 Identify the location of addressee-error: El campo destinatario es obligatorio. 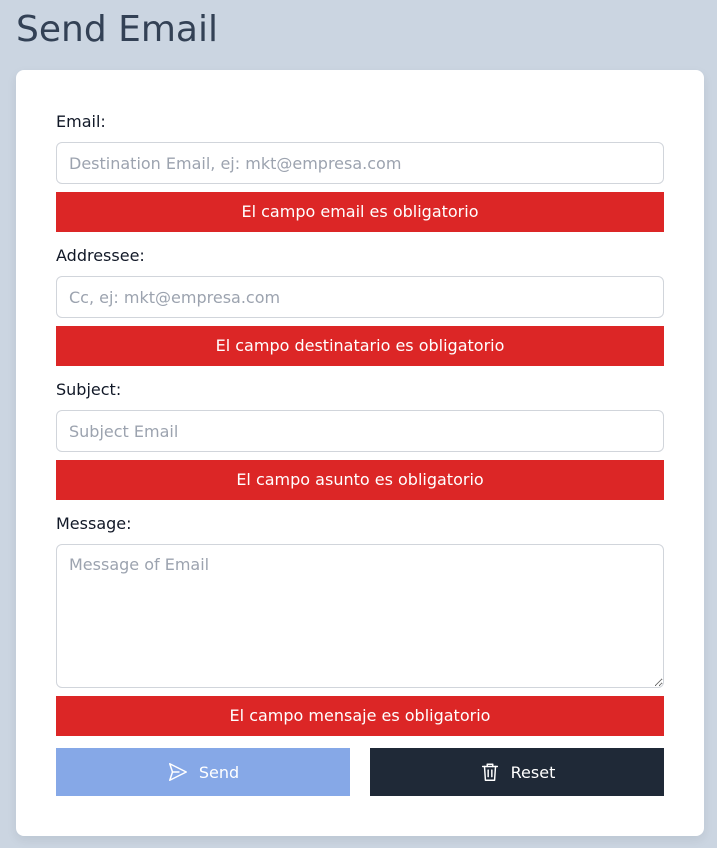
(360, 346).